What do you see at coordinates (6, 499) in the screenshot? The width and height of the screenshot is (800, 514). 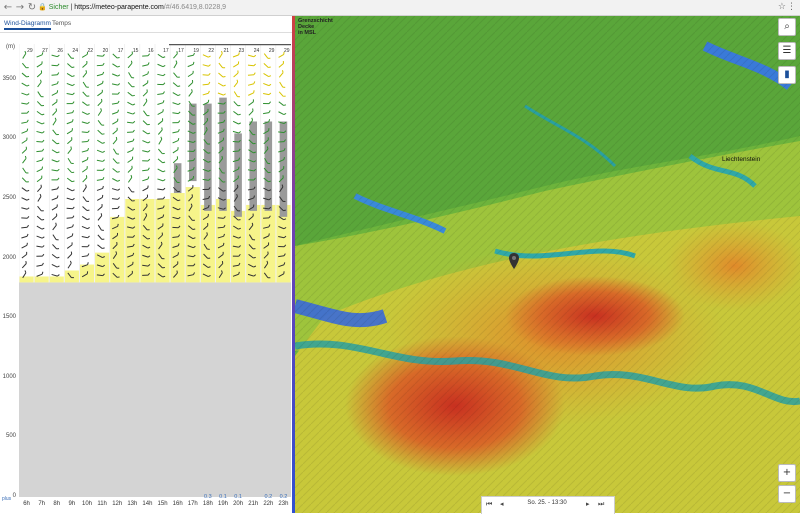 I see `plus-label: plus` at bounding box center [6, 499].